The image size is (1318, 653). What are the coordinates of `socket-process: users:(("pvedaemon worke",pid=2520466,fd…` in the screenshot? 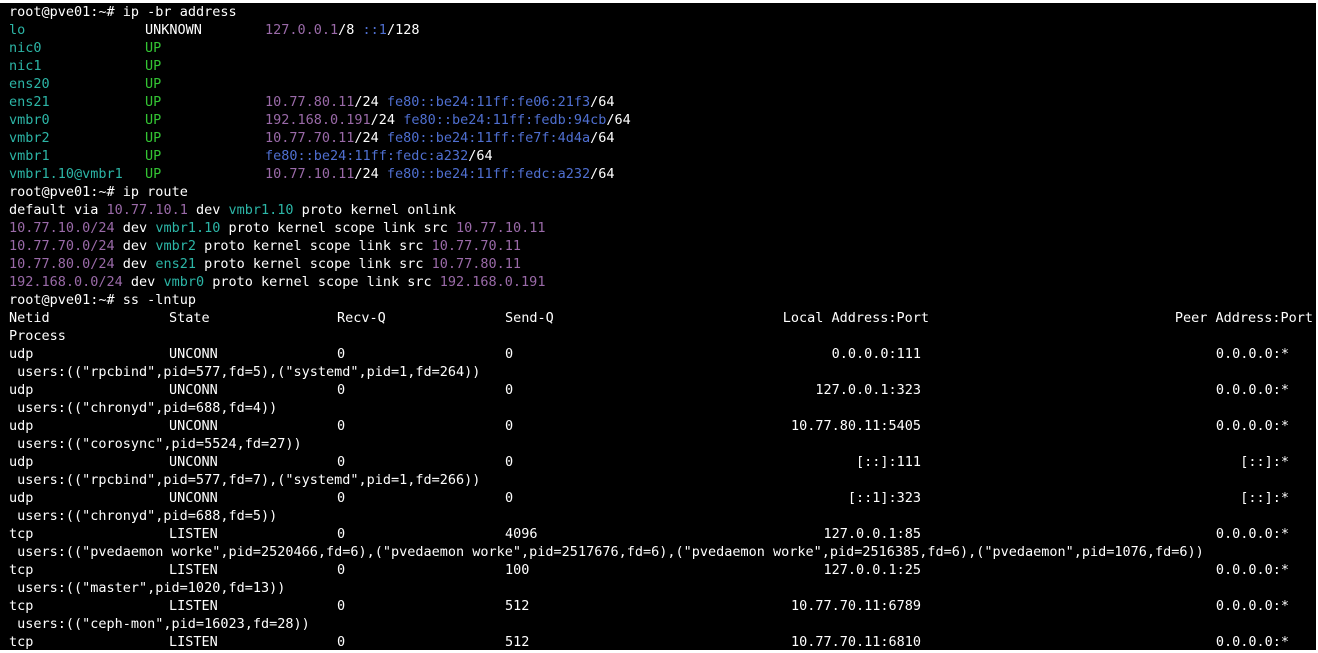 It's located at (606, 552).